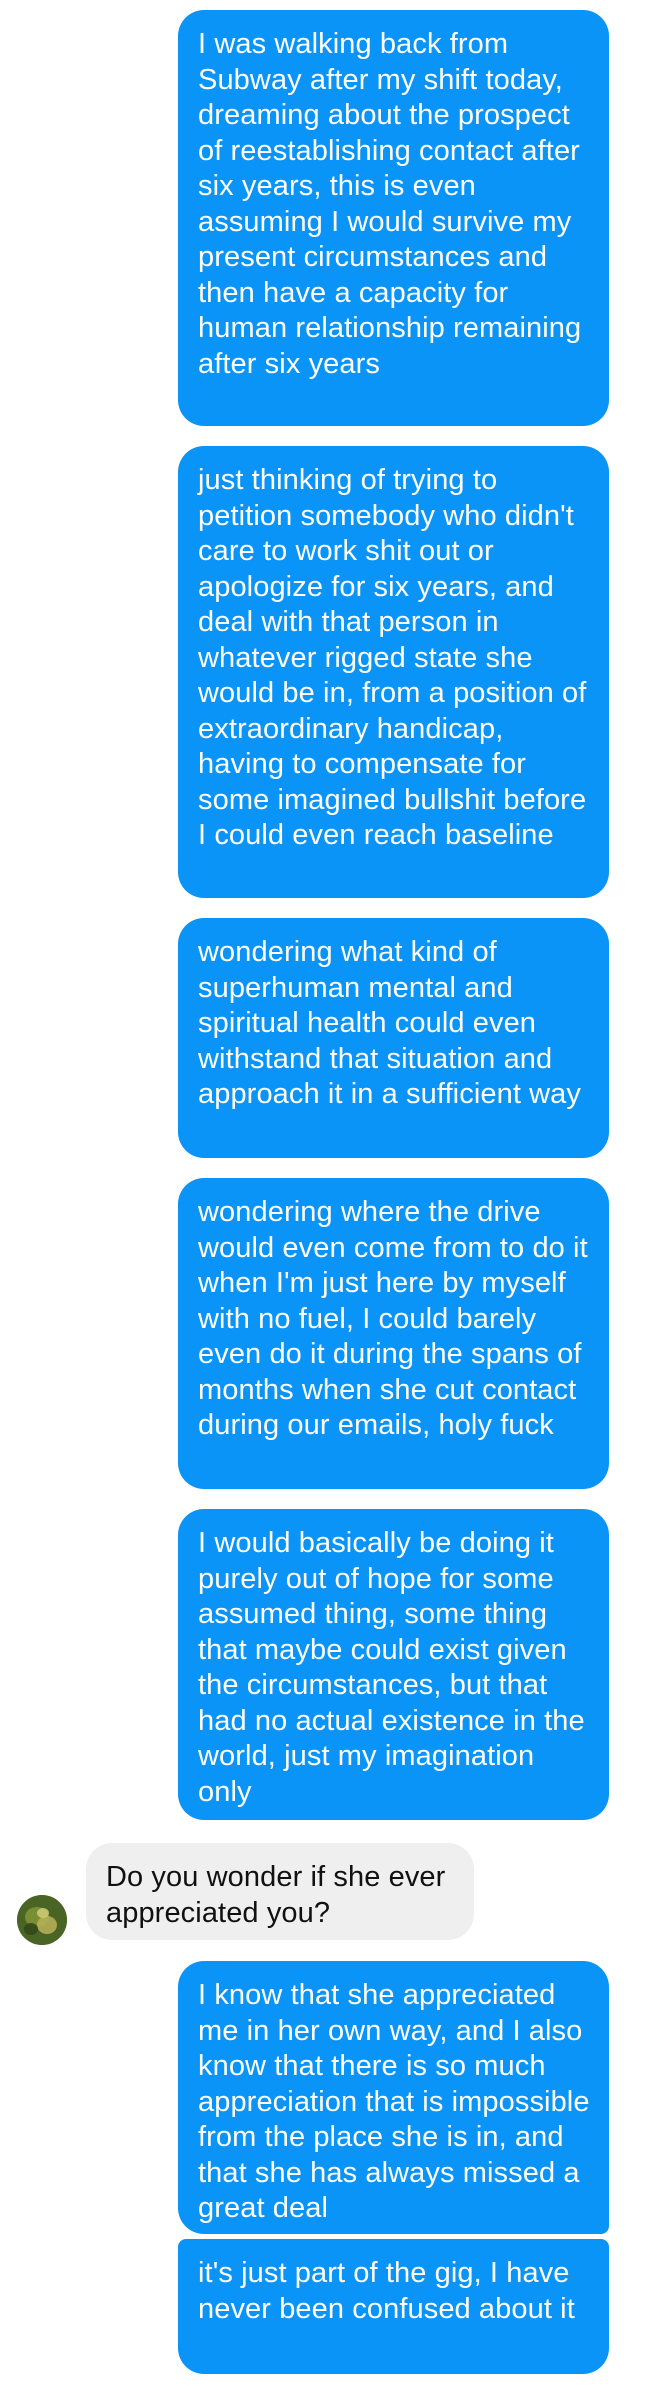 The height and width of the screenshot is (2387, 648). I want to click on contact-avatar, so click(42, 1920).